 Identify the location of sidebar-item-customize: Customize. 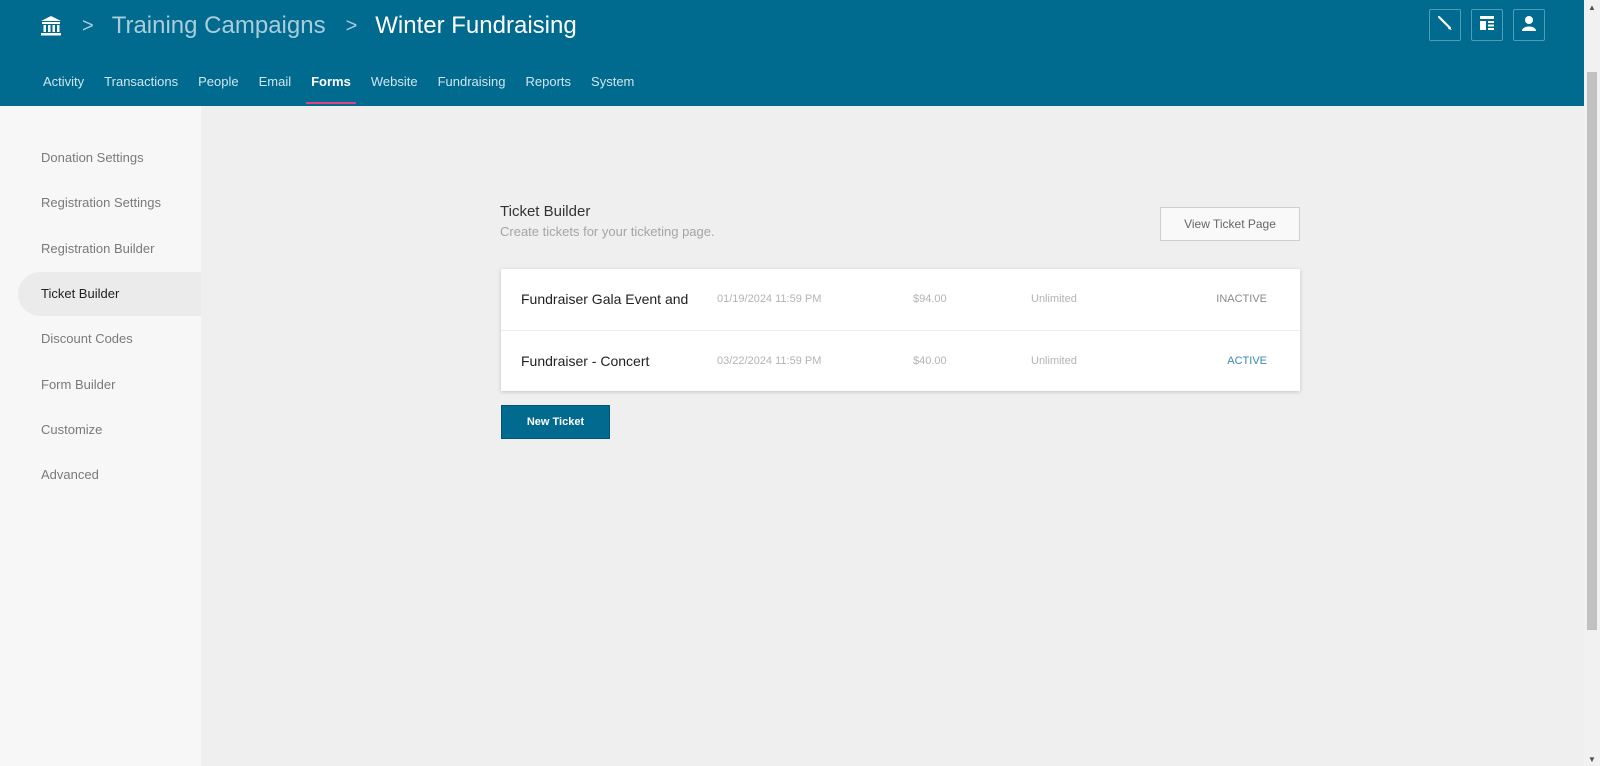
(109, 430).